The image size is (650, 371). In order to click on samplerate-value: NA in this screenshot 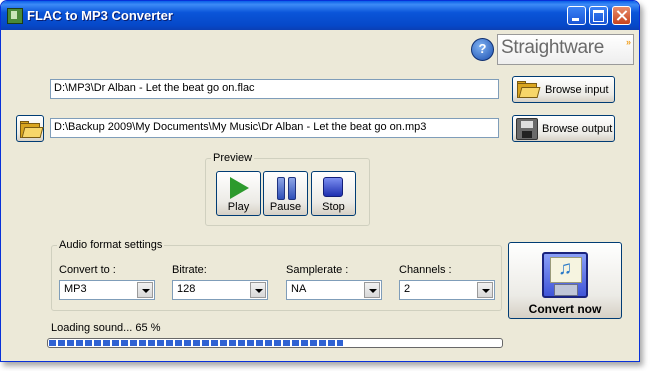, I will do `click(299, 289)`.